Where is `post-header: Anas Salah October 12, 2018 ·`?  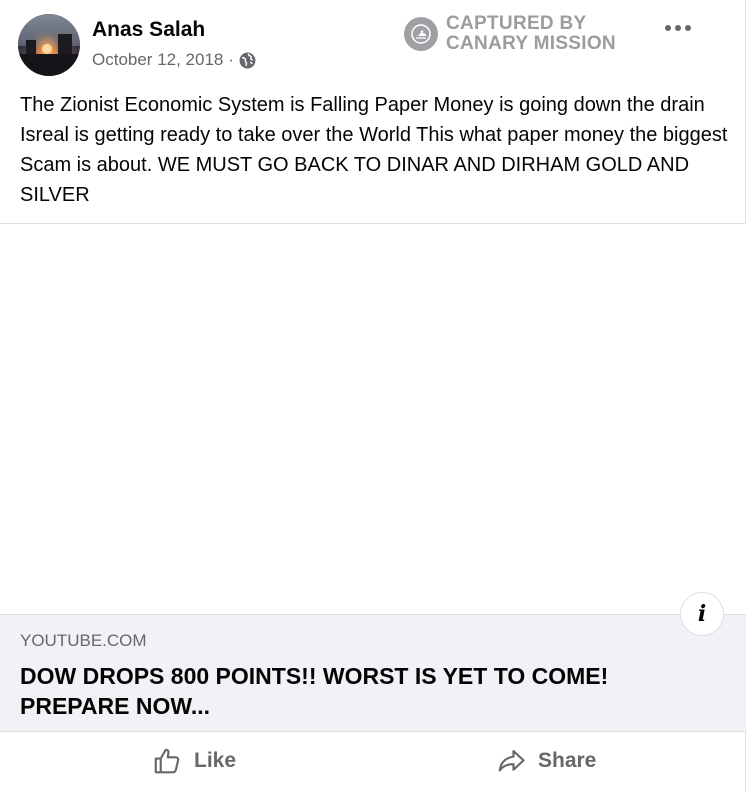 post-header: Anas Salah October 12, 2018 · is located at coordinates (373, 45).